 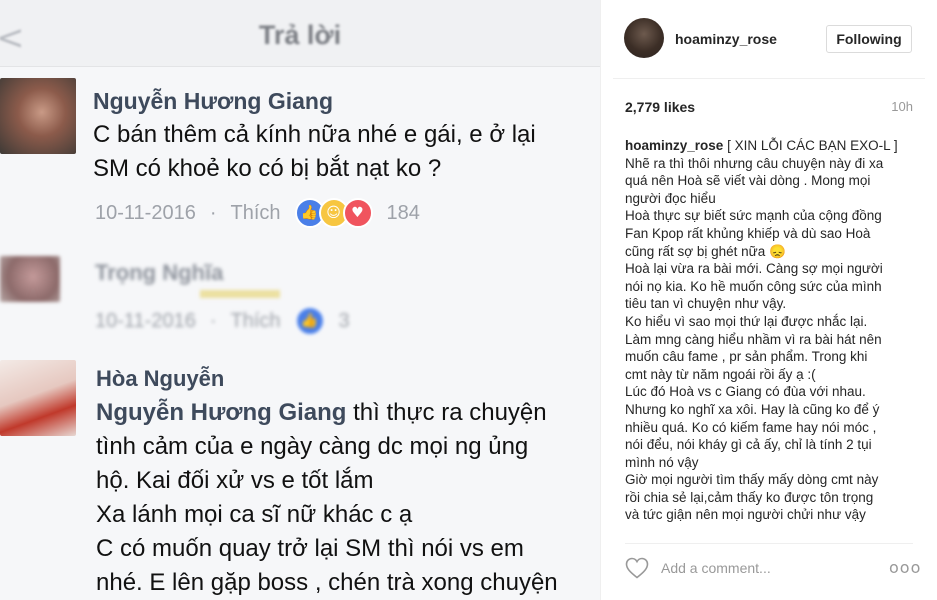 I want to click on more-options-icon: ooo, so click(x=905, y=567).